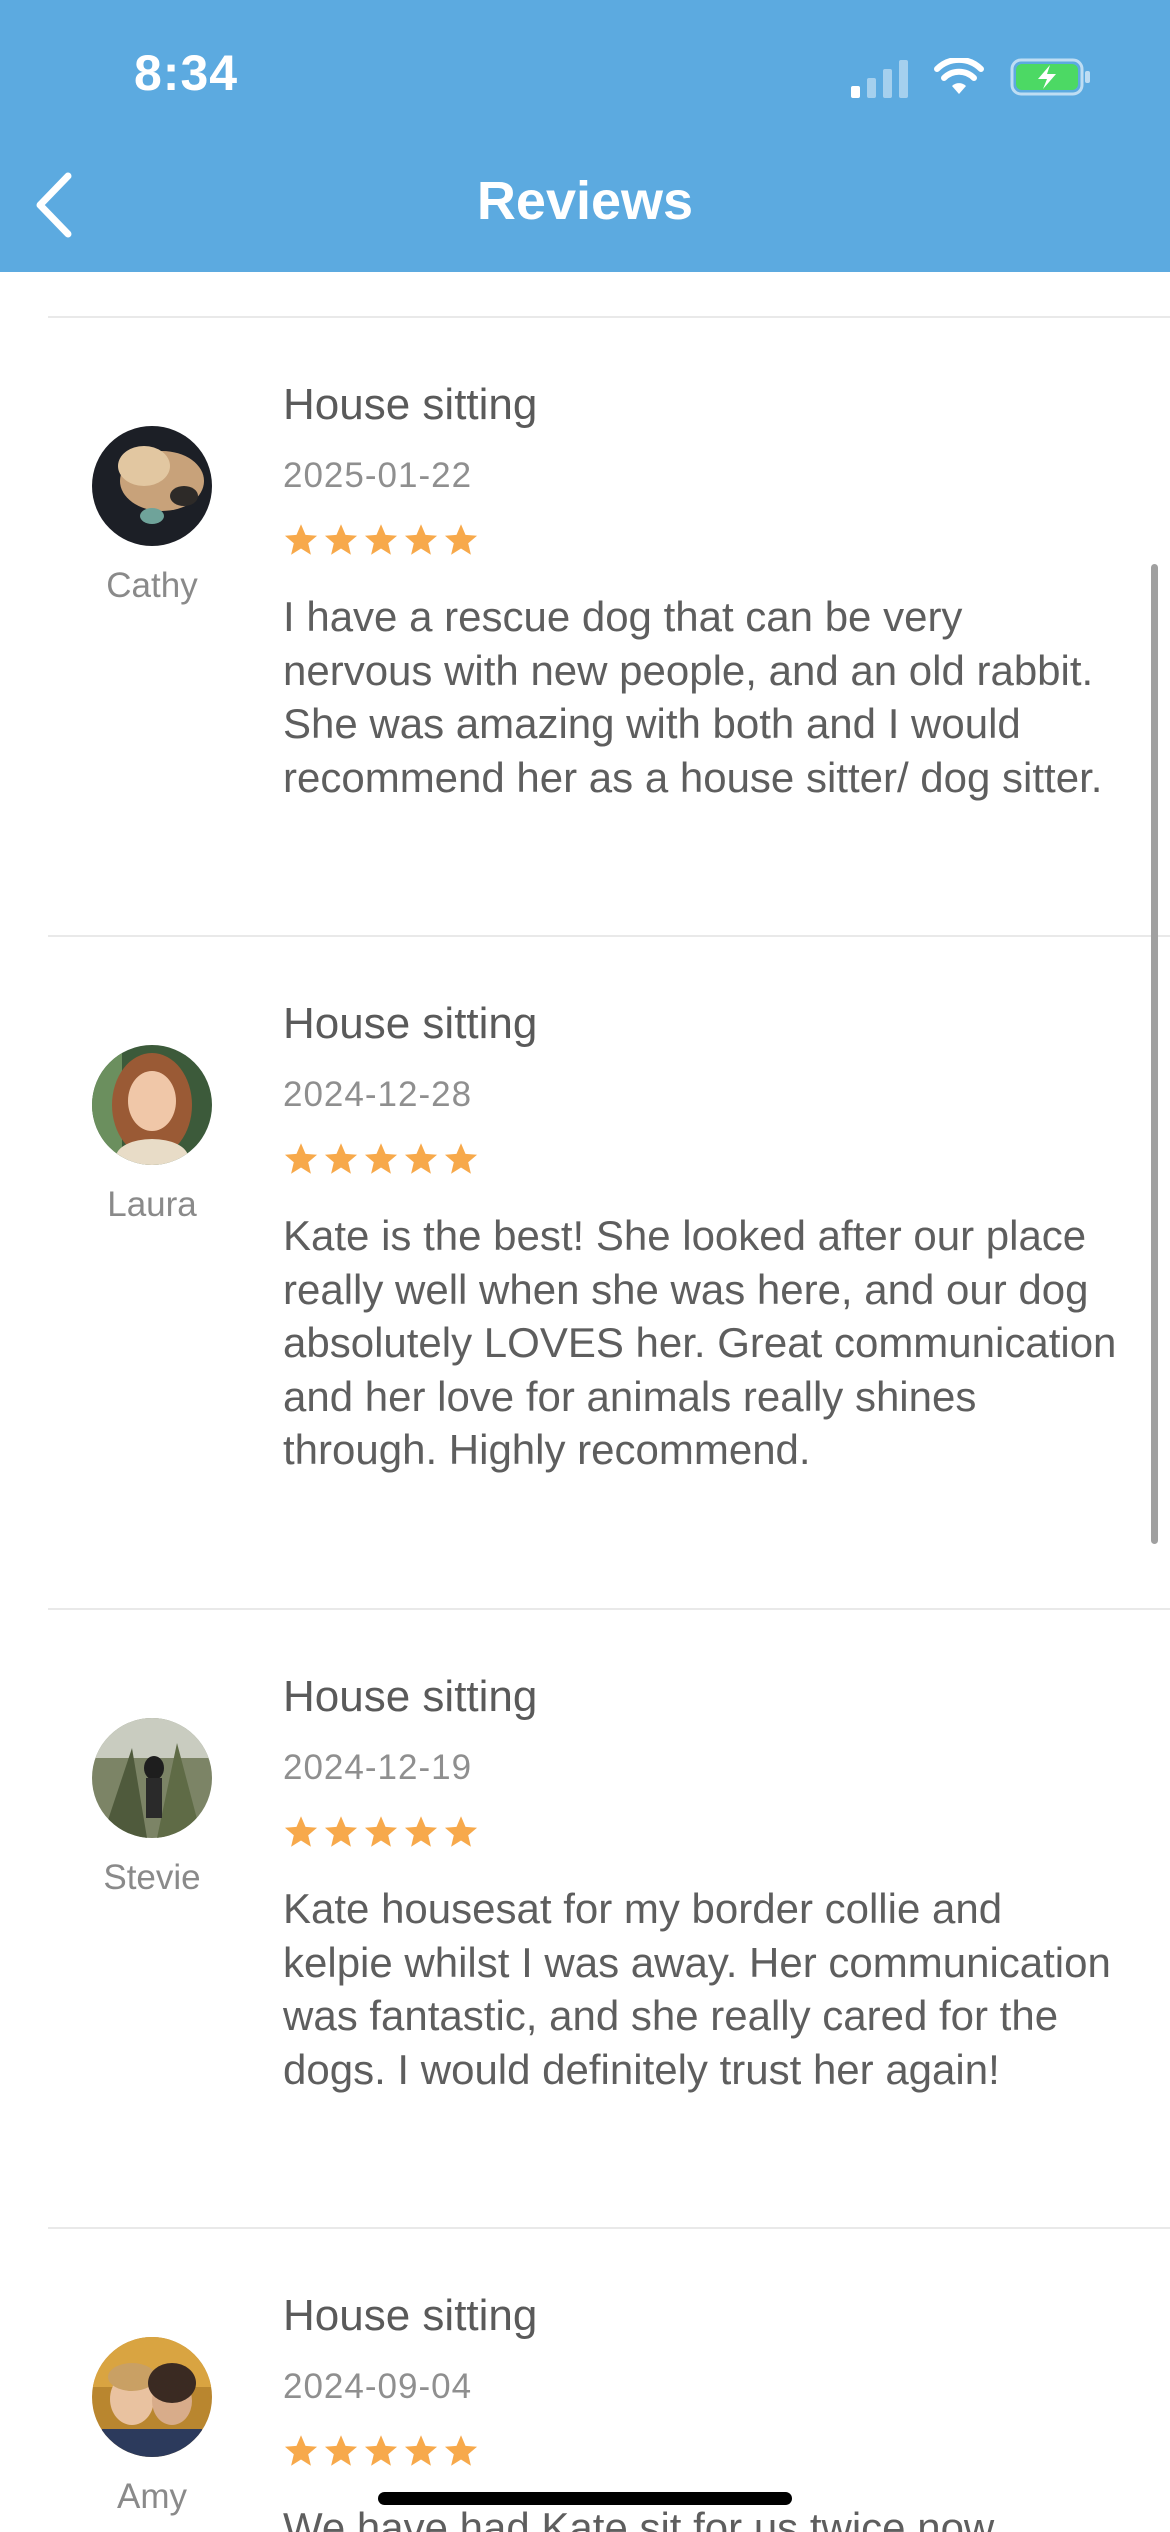 The width and height of the screenshot is (1170, 2532). What do you see at coordinates (152, 586) in the screenshot?
I see `reviewer-name: Cathy` at bounding box center [152, 586].